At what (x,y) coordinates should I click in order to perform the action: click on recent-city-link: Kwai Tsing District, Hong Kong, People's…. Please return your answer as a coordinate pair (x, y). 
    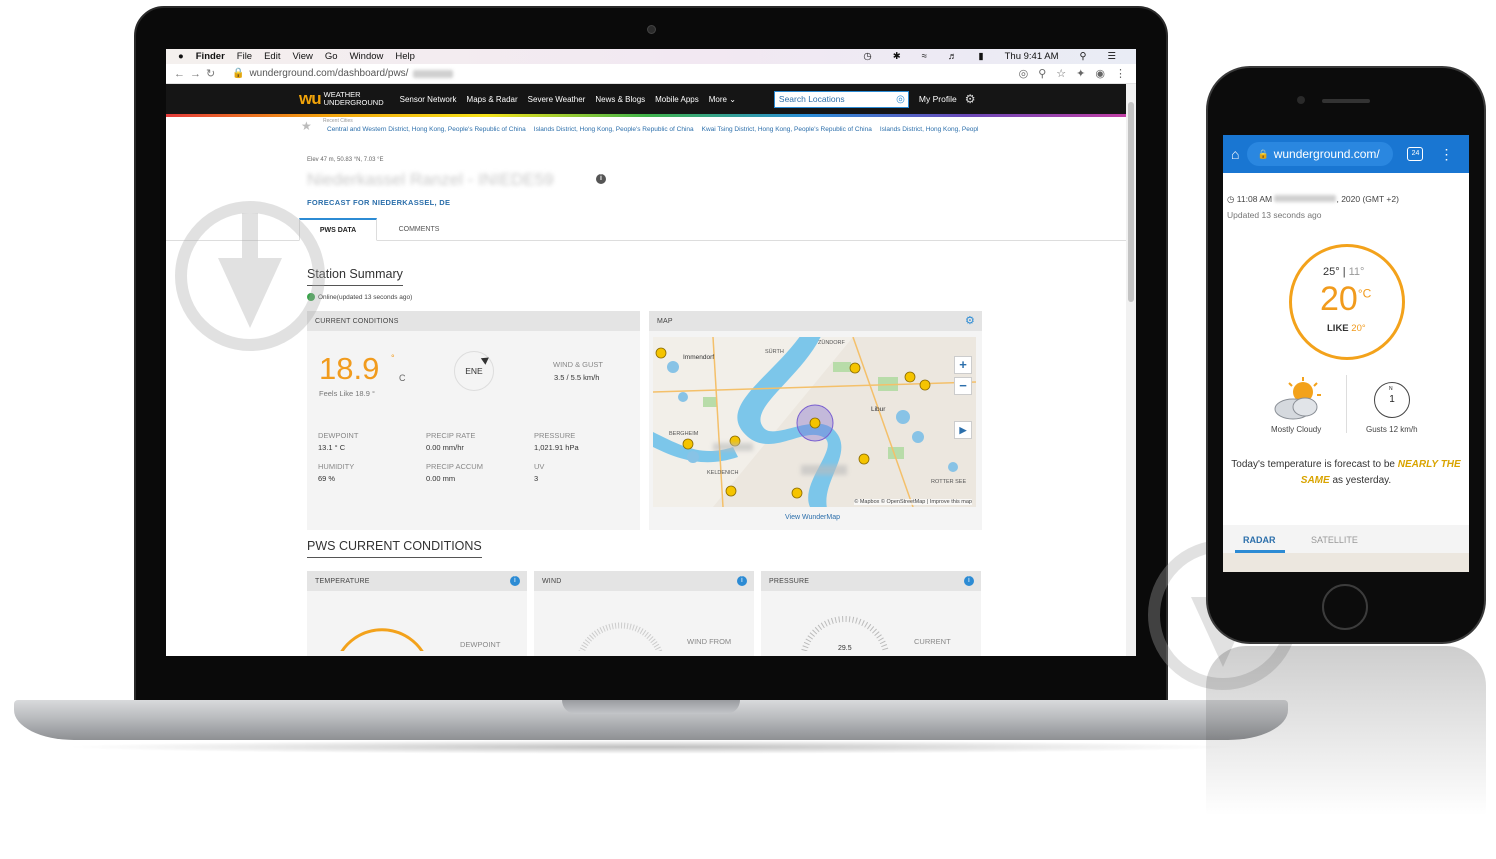
    Looking at the image, I should click on (787, 129).